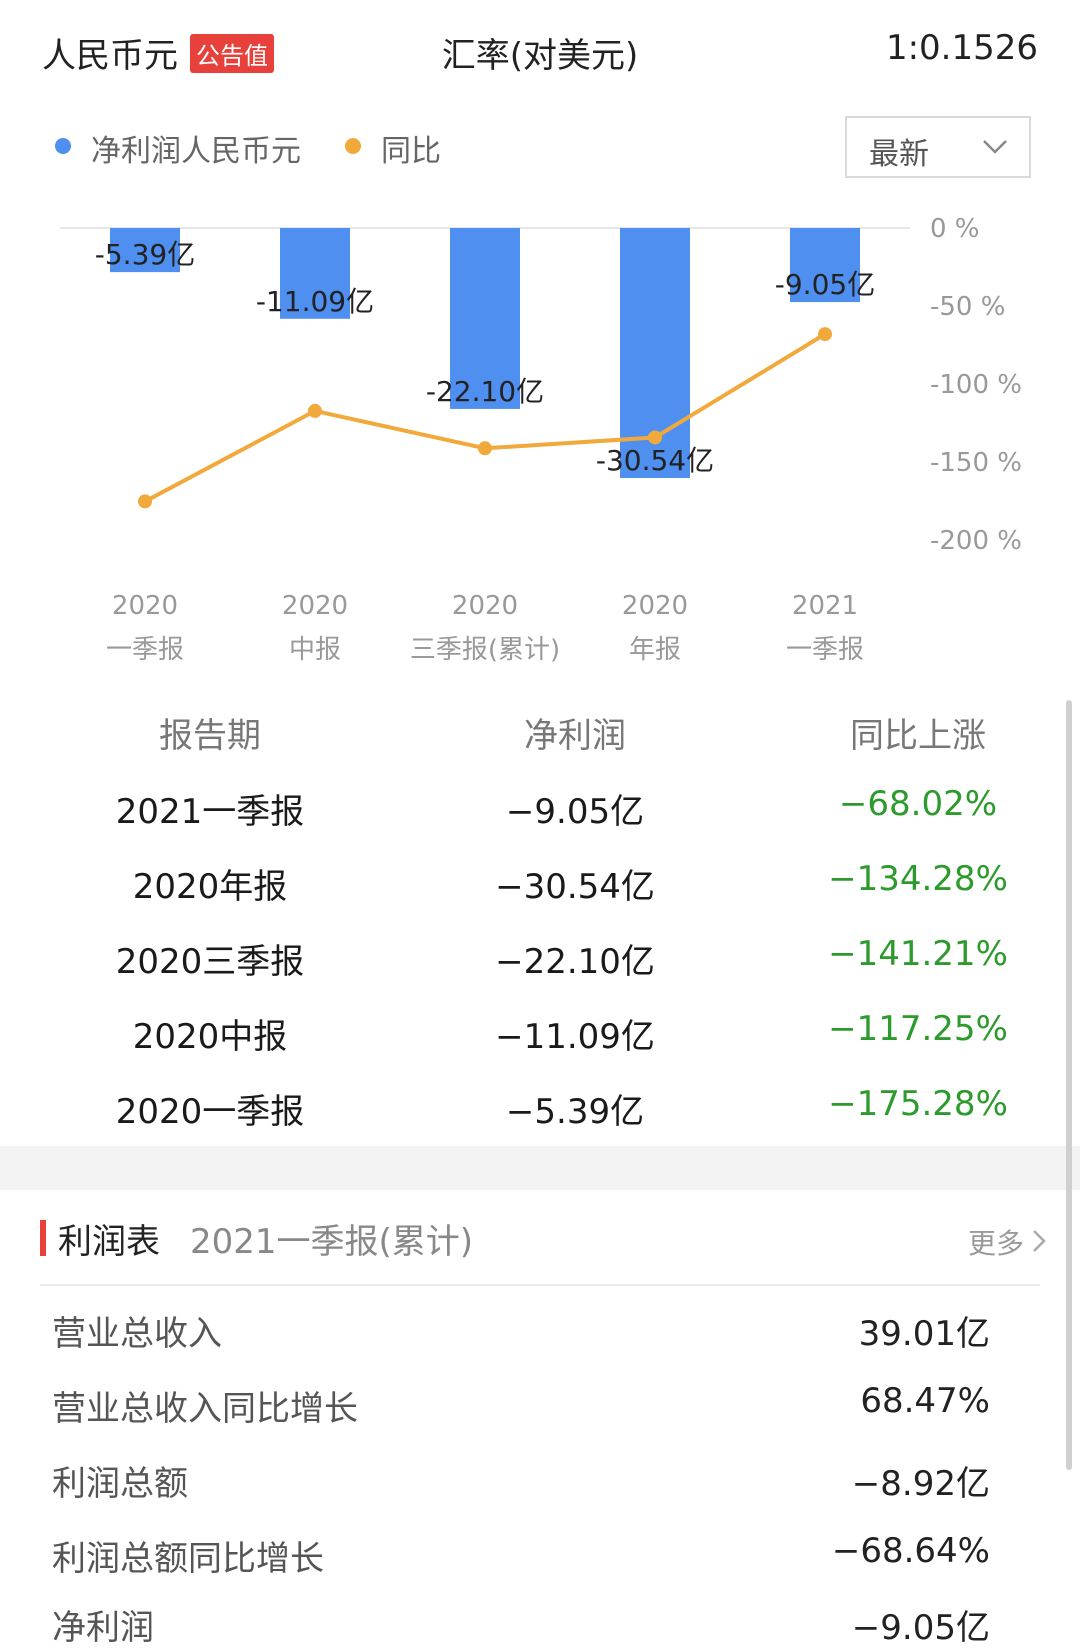 The width and height of the screenshot is (1080, 1650). What do you see at coordinates (540, 1168) in the screenshot?
I see `section-divider` at bounding box center [540, 1168].